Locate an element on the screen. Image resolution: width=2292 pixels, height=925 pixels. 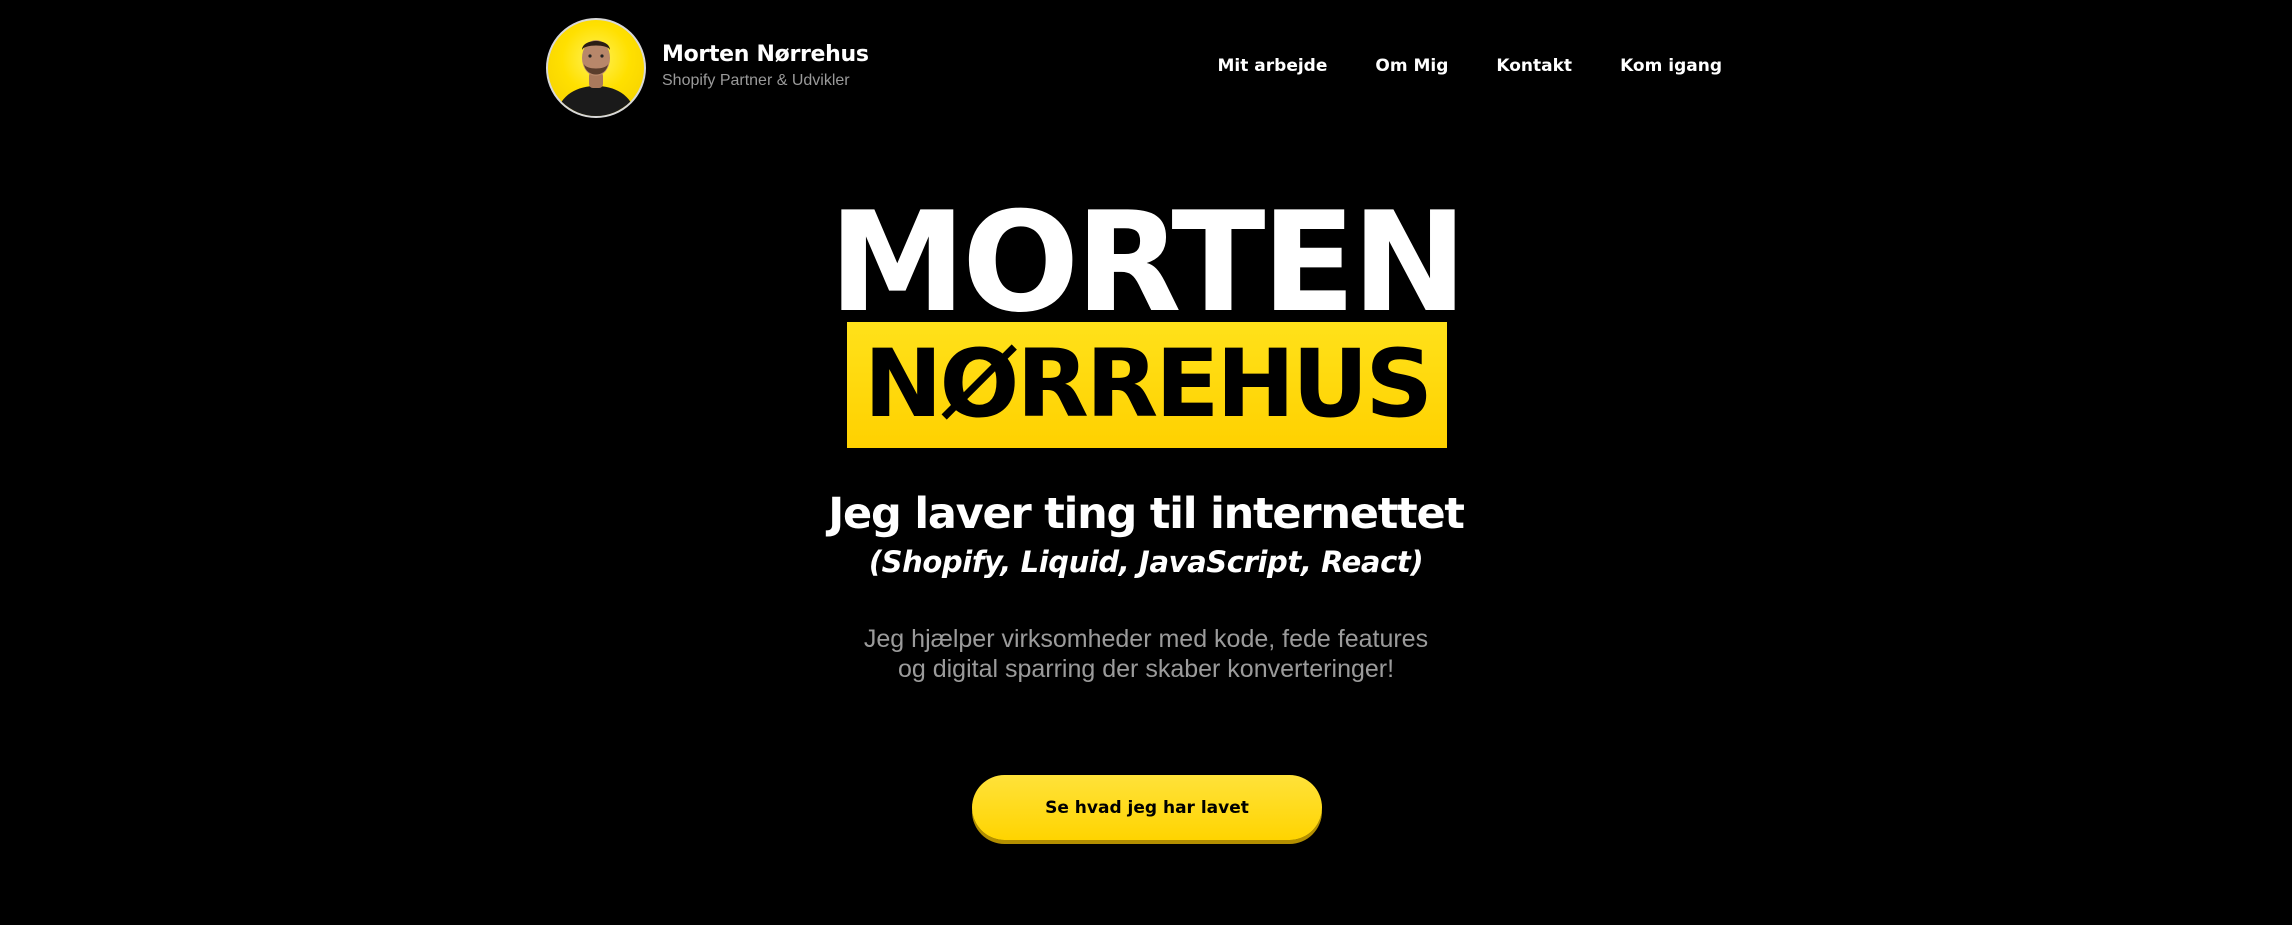
hero-tagline: Jeg laver ting til internettet is located at coordinates (1146, 514).